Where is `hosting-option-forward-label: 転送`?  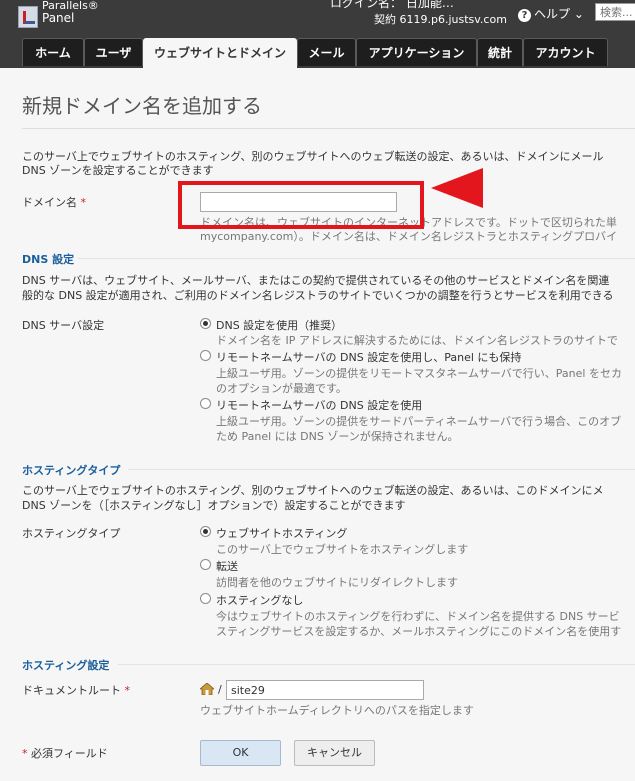 hosting-option-forward-label: 転送 is located at coordinates (227, 566).